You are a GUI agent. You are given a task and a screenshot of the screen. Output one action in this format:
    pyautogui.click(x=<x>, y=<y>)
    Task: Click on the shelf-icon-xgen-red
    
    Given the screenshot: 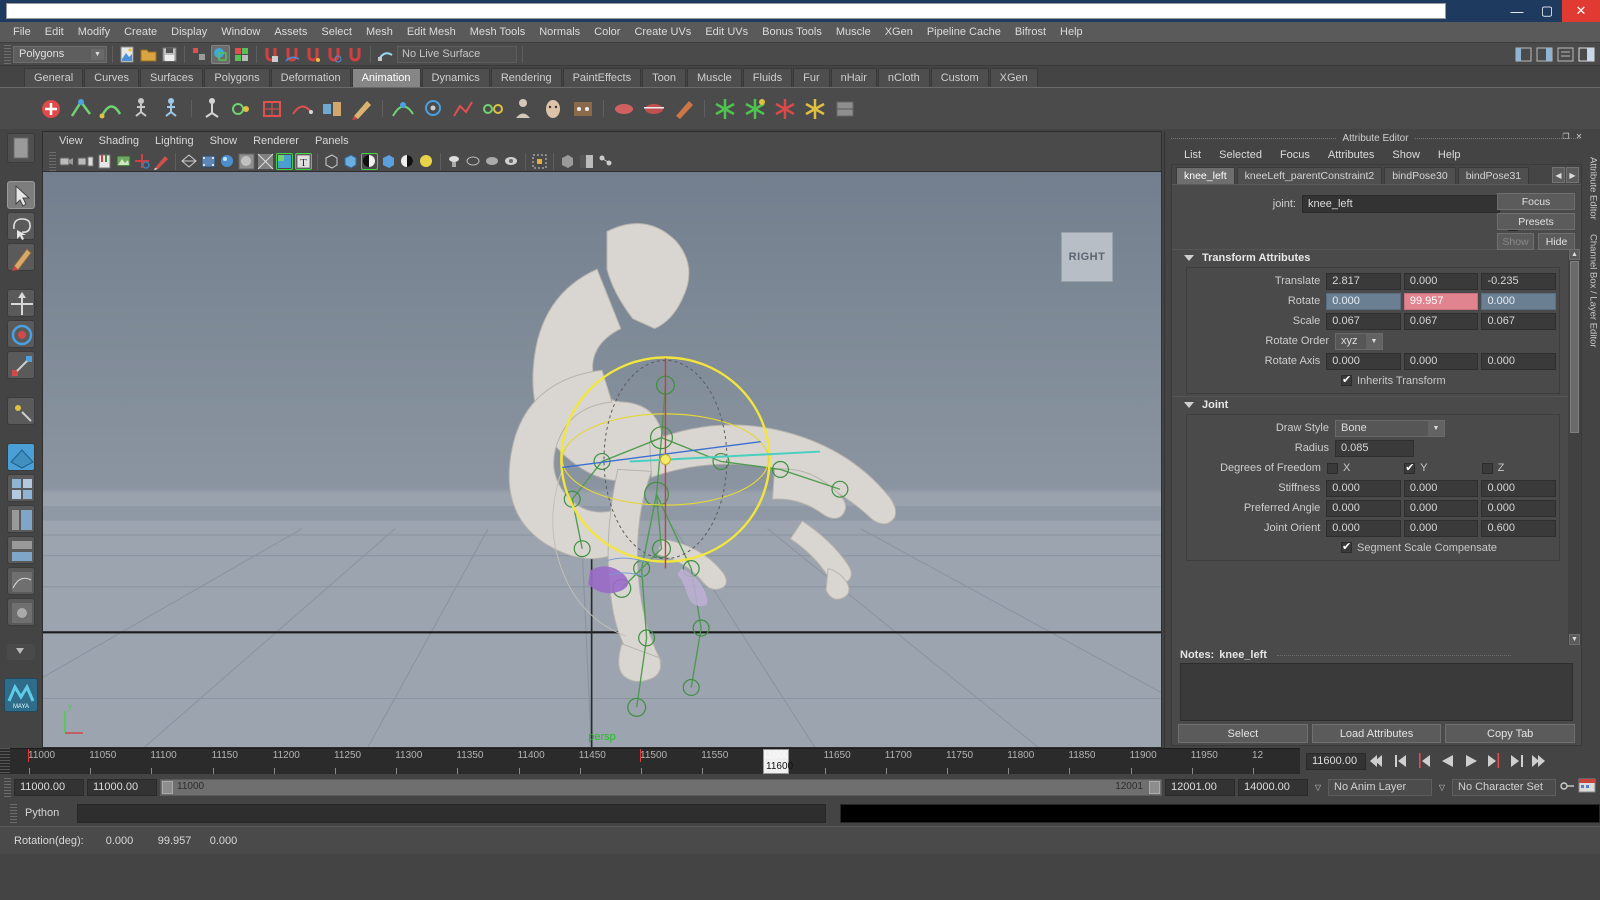 What is the action you would take?
    pyautogui.click(x=785, y=109)
    